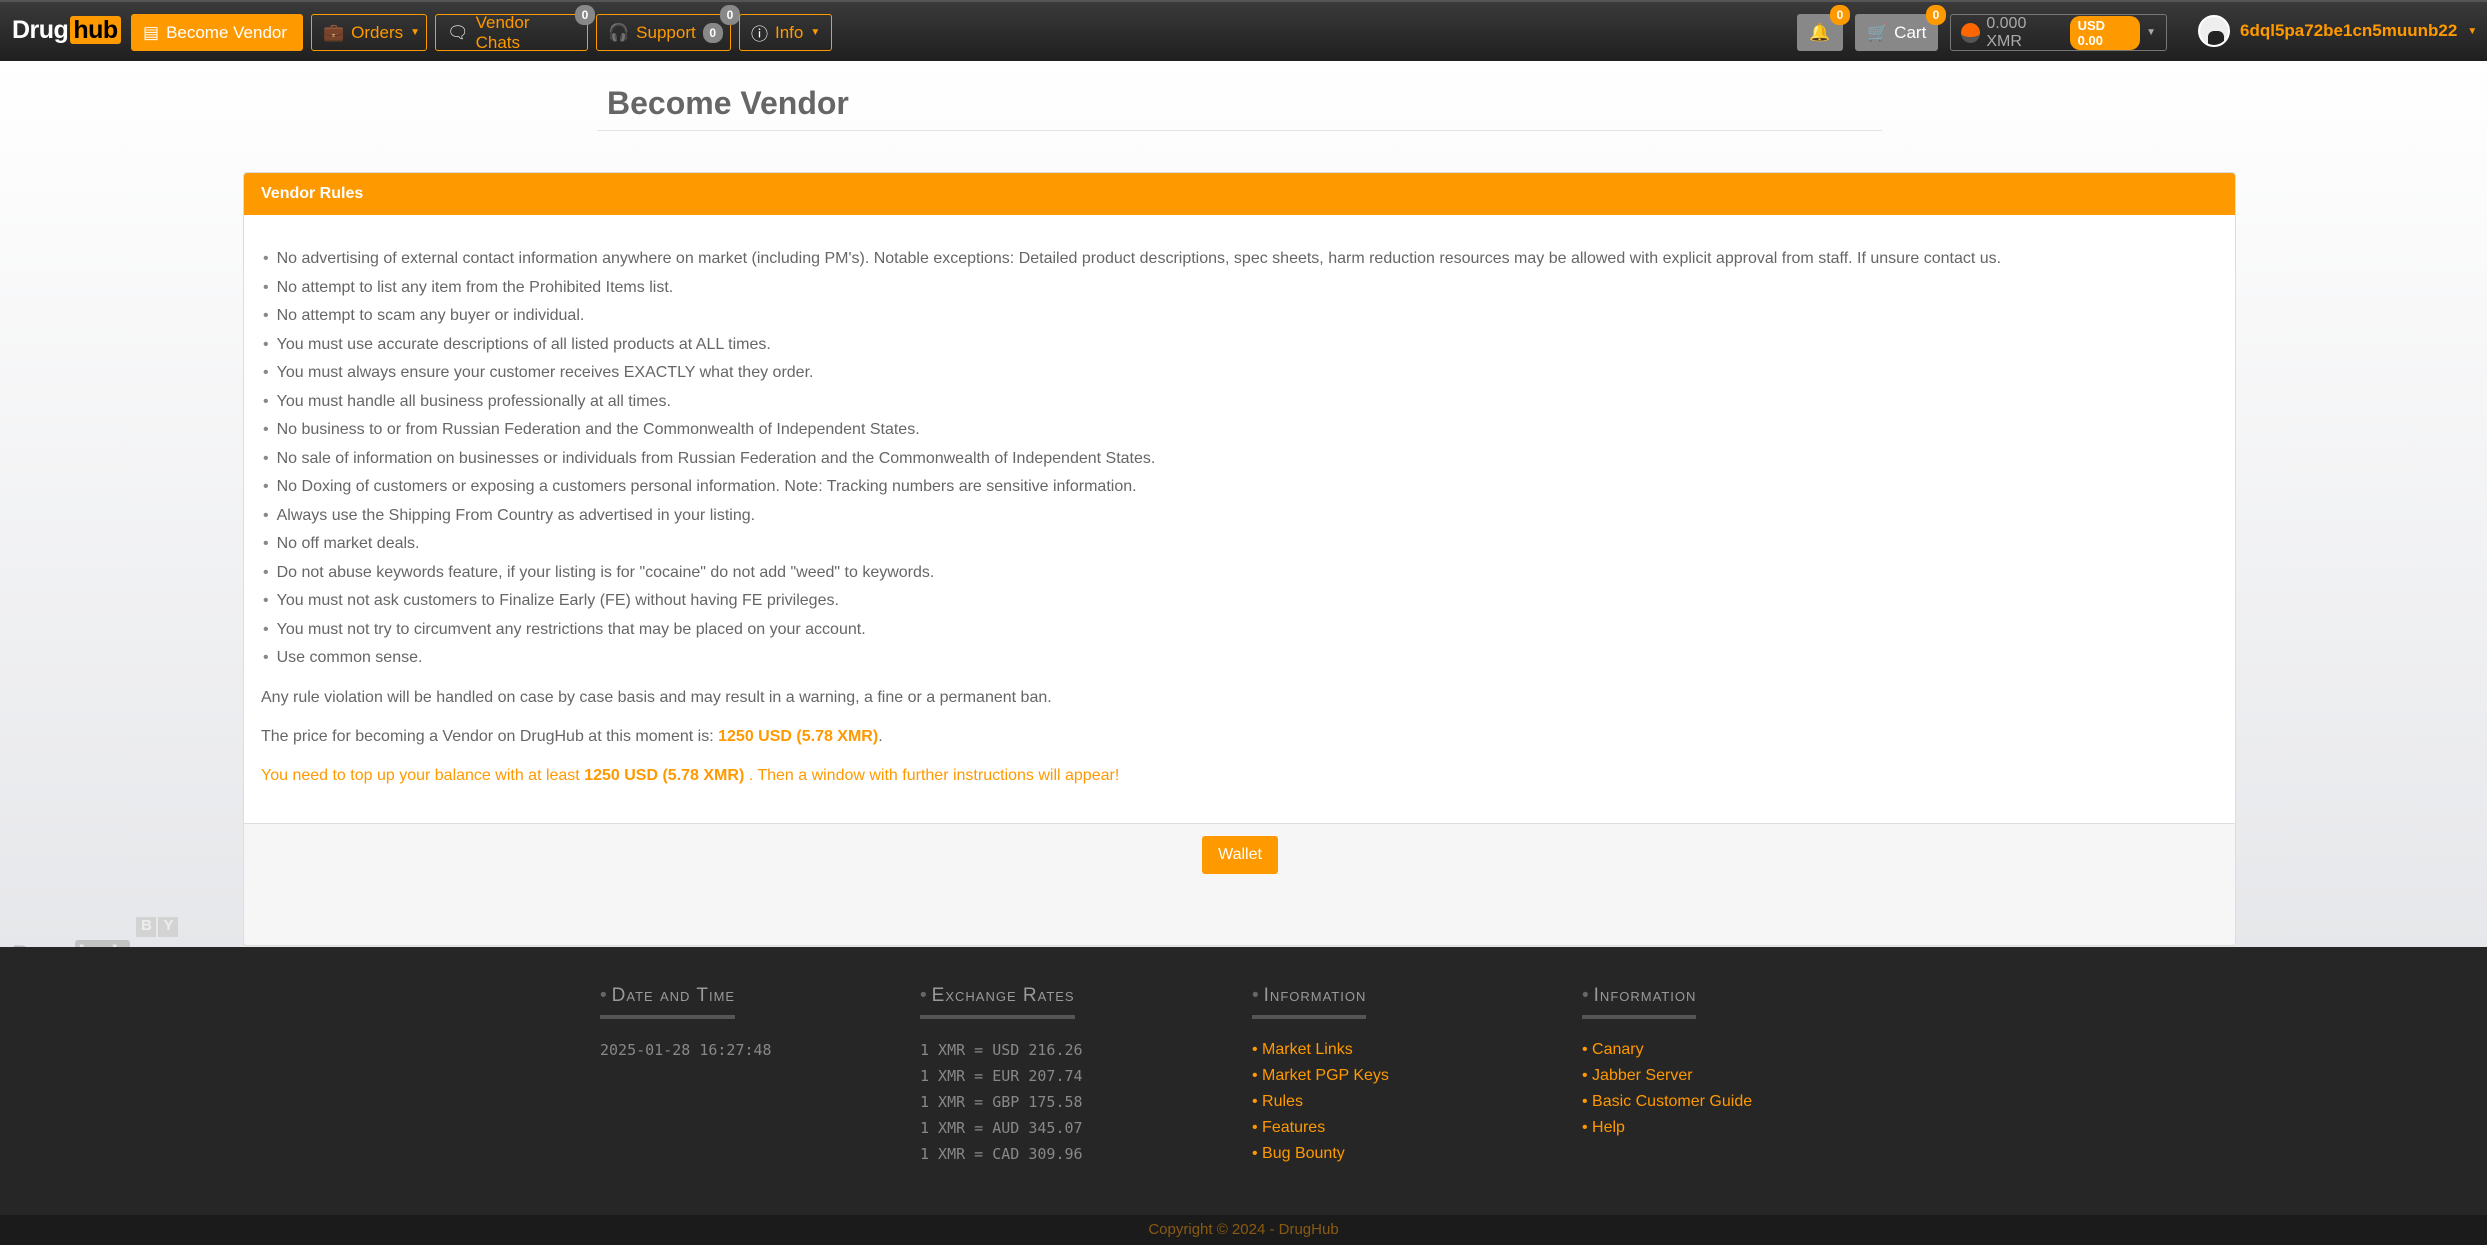  I want to click on logo-hub: hub, so click(95, 30).